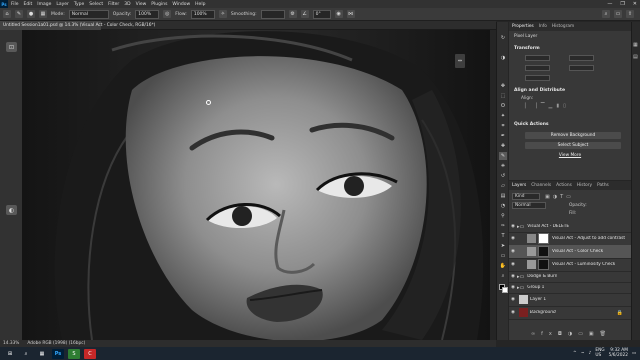 Image resolution: width=640 pixels, height=360 pixels. Describe the element at coordinates (56, 343) in the screenshot. I see `document-info: Adobe RGB (1998) (16bpc)` at that location.